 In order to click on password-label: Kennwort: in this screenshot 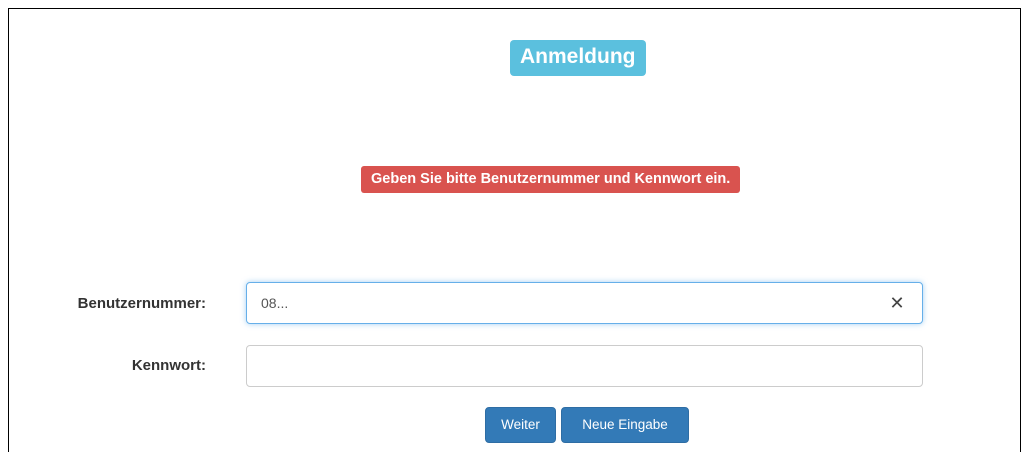, I will do `click(168, 365)`.